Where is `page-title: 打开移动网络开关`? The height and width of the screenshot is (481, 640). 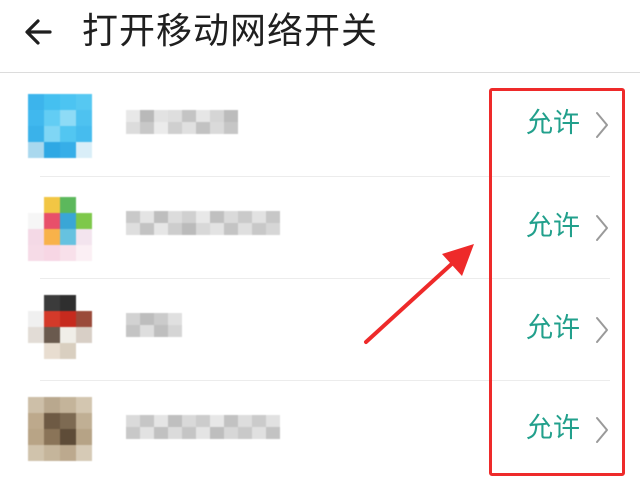 page-title: 打开移动网络开关 is located at coordinates (230, 31).